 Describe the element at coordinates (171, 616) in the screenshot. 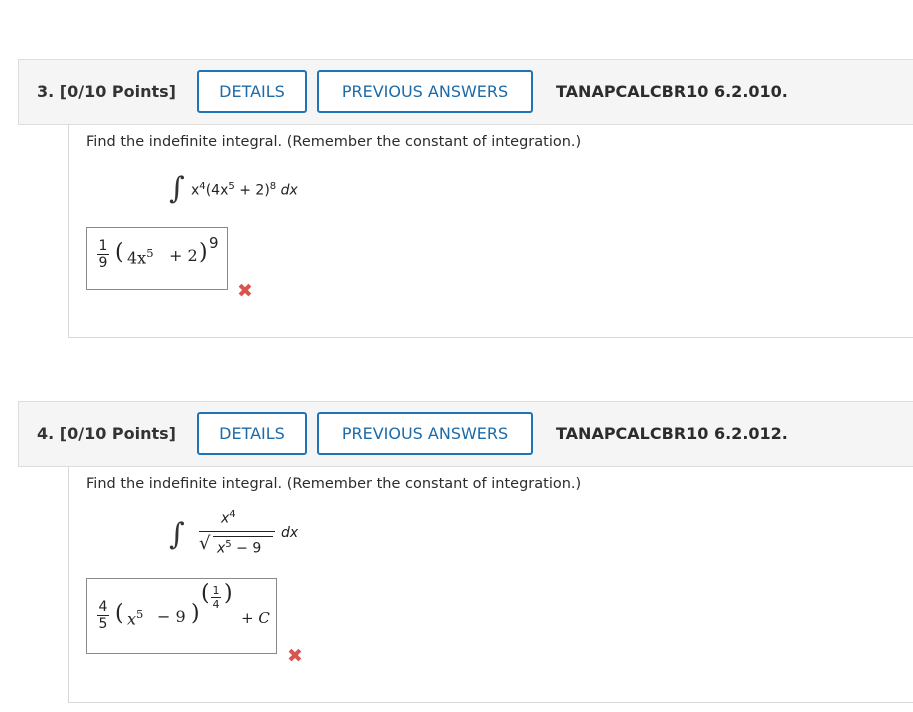

I see `answer-rest: − 9` at that location.